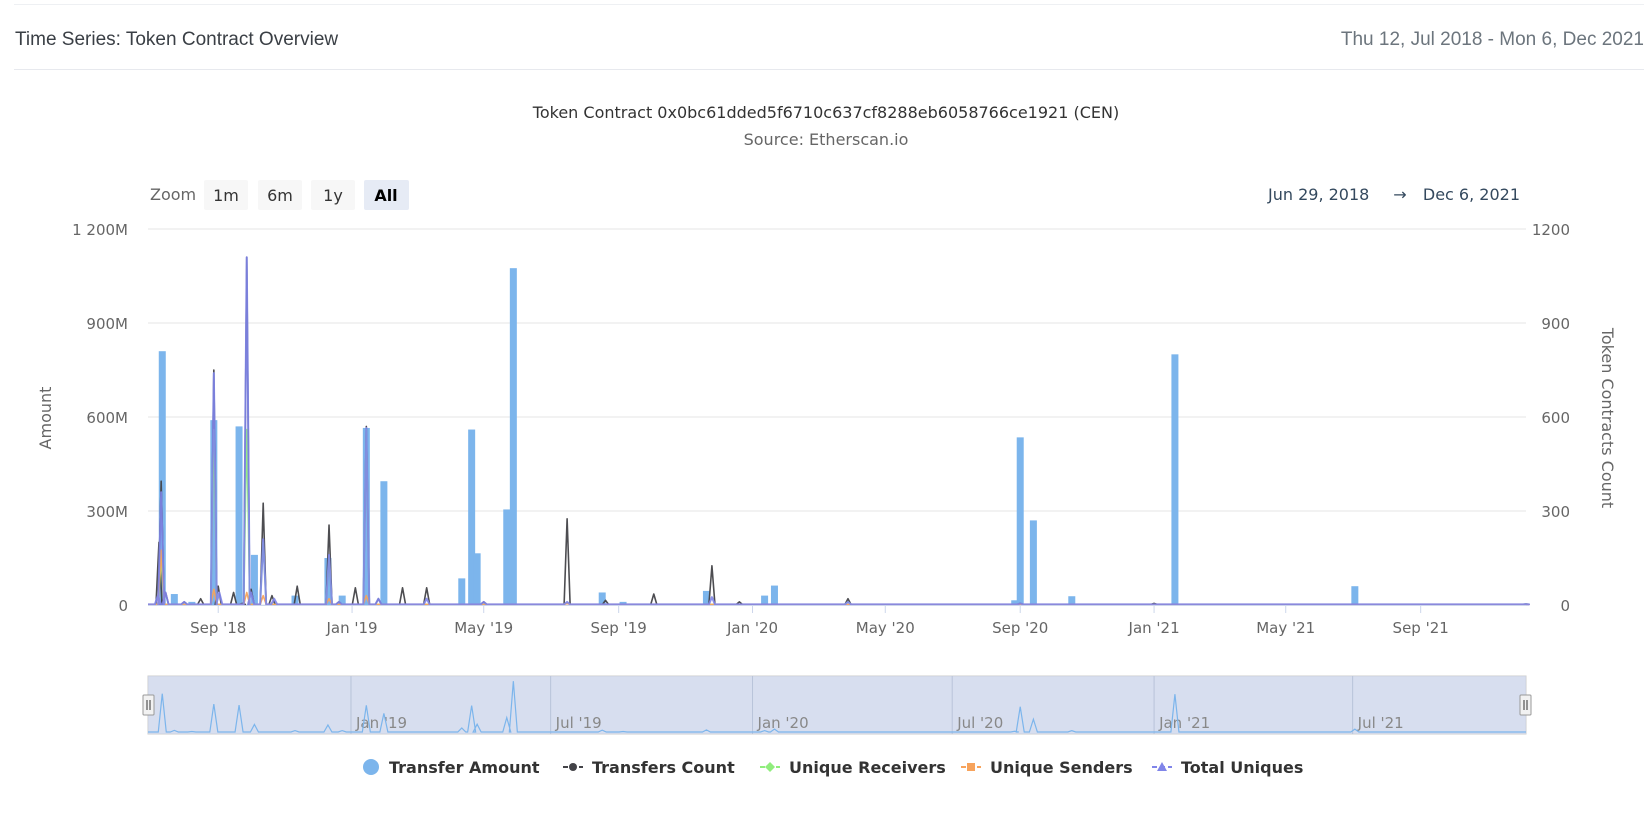 This screenshot has height=822, width=1652. What do you see at coordinates (45, 418) in the screenshot?
I see `y-left-title: Amount` at bounding box center [45, 418].